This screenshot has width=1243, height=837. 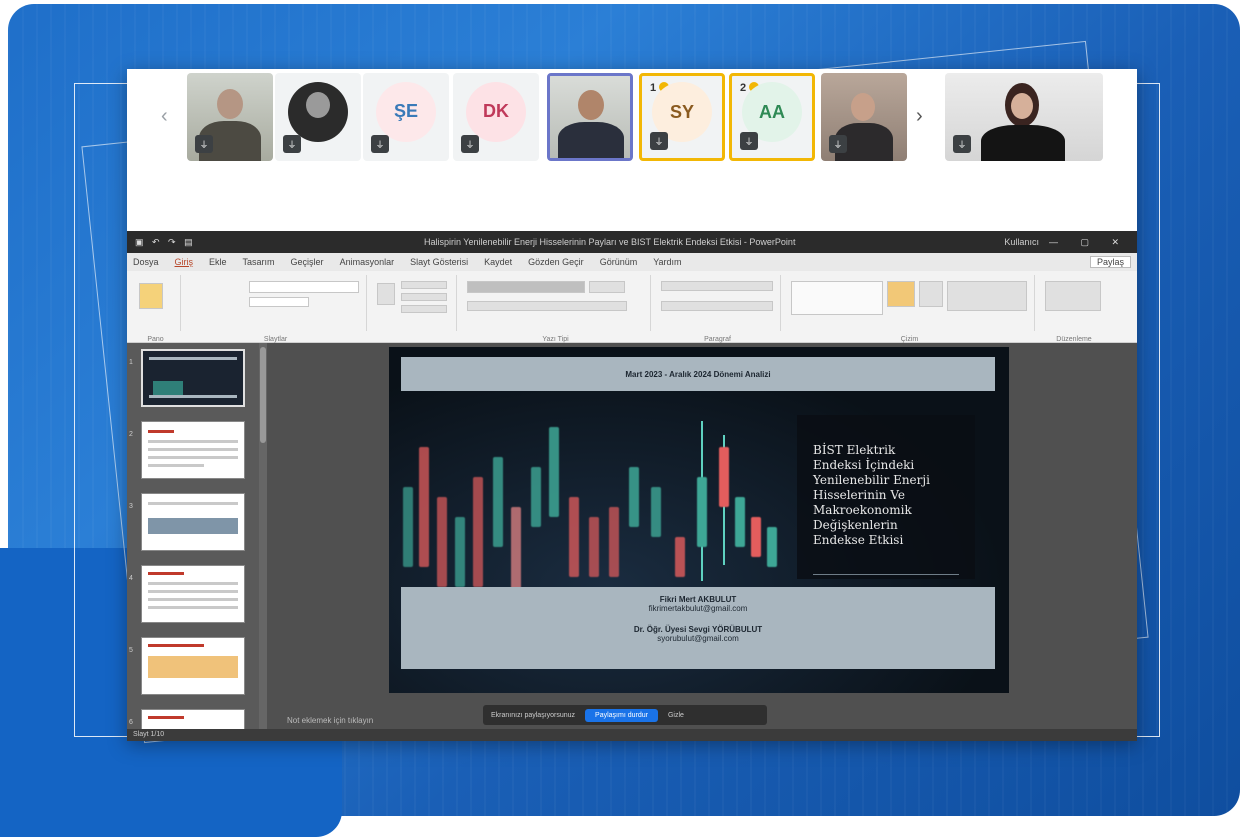 I want to click on stop-sharing-button: Paylaşımı durdur, so click(x=621, y=715).